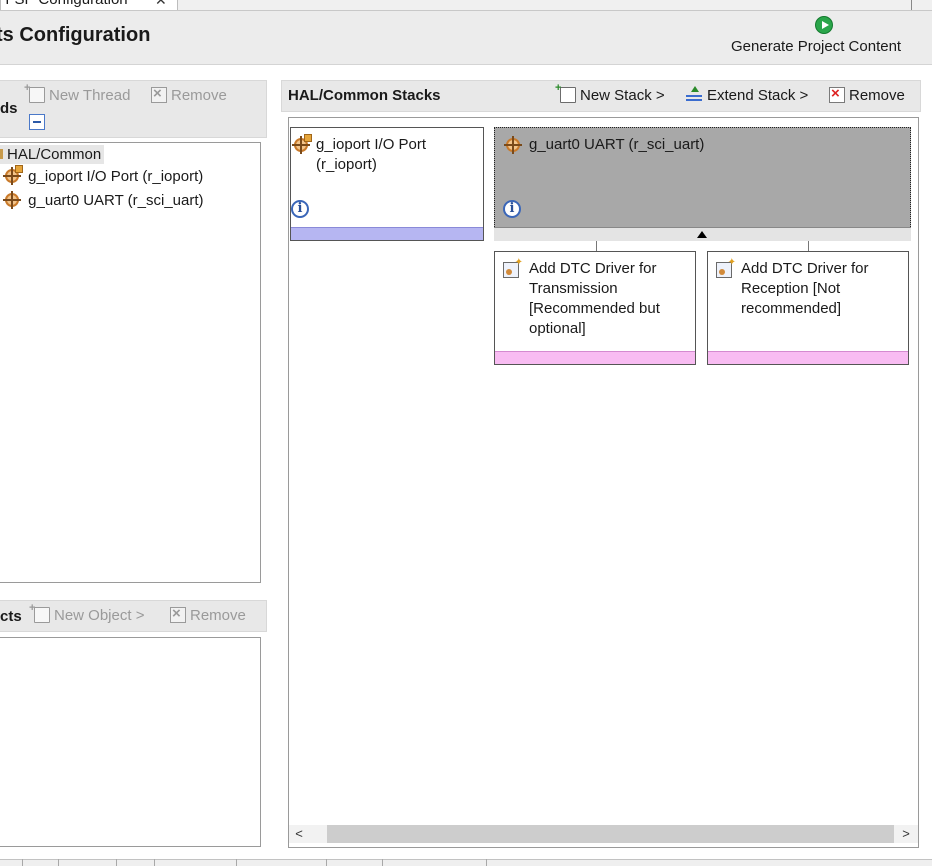  Describe the element at coordinates (565, 92) in the screenshot. I see `new-stack-icon` at that location.